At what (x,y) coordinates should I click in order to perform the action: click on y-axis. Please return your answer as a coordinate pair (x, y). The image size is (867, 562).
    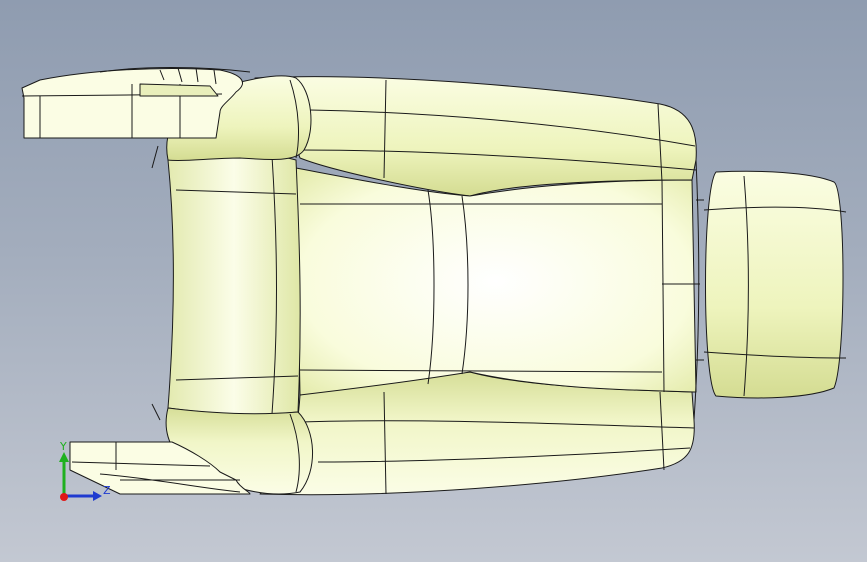
    Looking at the image, I should click on (64, 474).